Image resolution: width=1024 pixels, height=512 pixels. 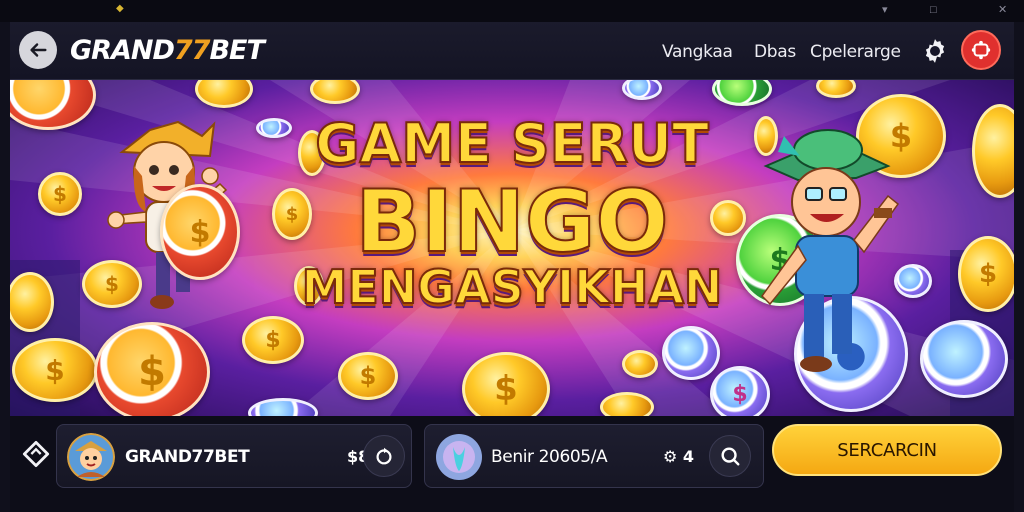 What do you see at coordinates (36, 454) in the screenshot?
I see `diamond-icon` at bounding box center [36, 454].